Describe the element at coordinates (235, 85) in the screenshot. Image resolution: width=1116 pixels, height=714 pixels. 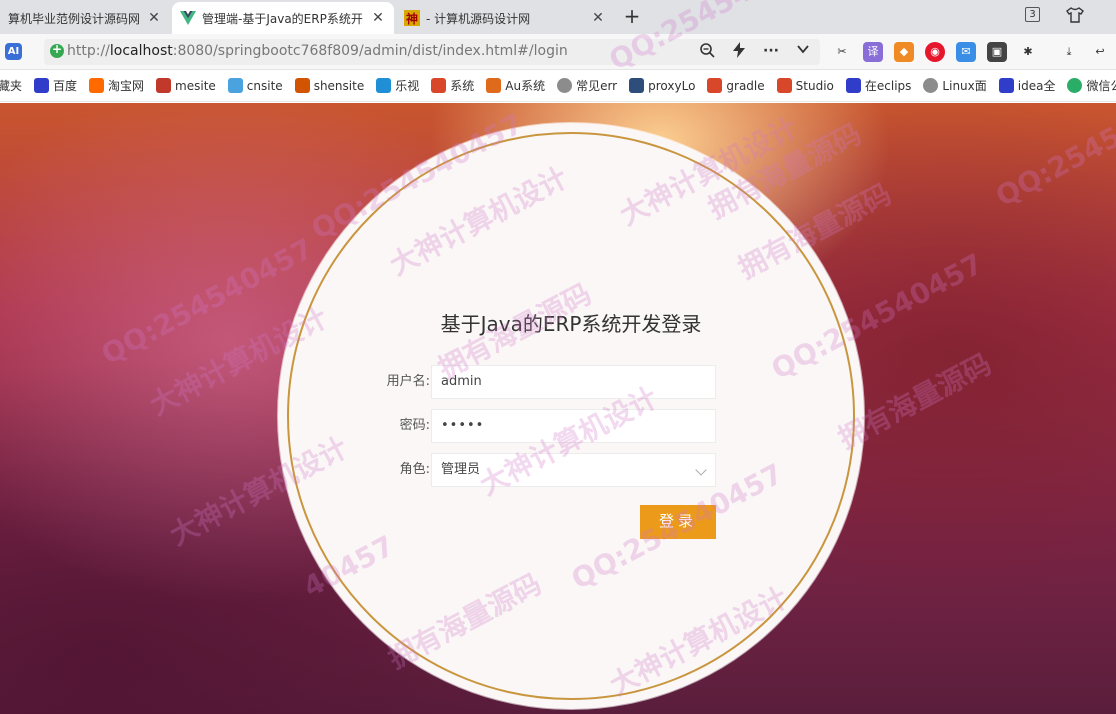
I see `cnsite-icon` at that location.